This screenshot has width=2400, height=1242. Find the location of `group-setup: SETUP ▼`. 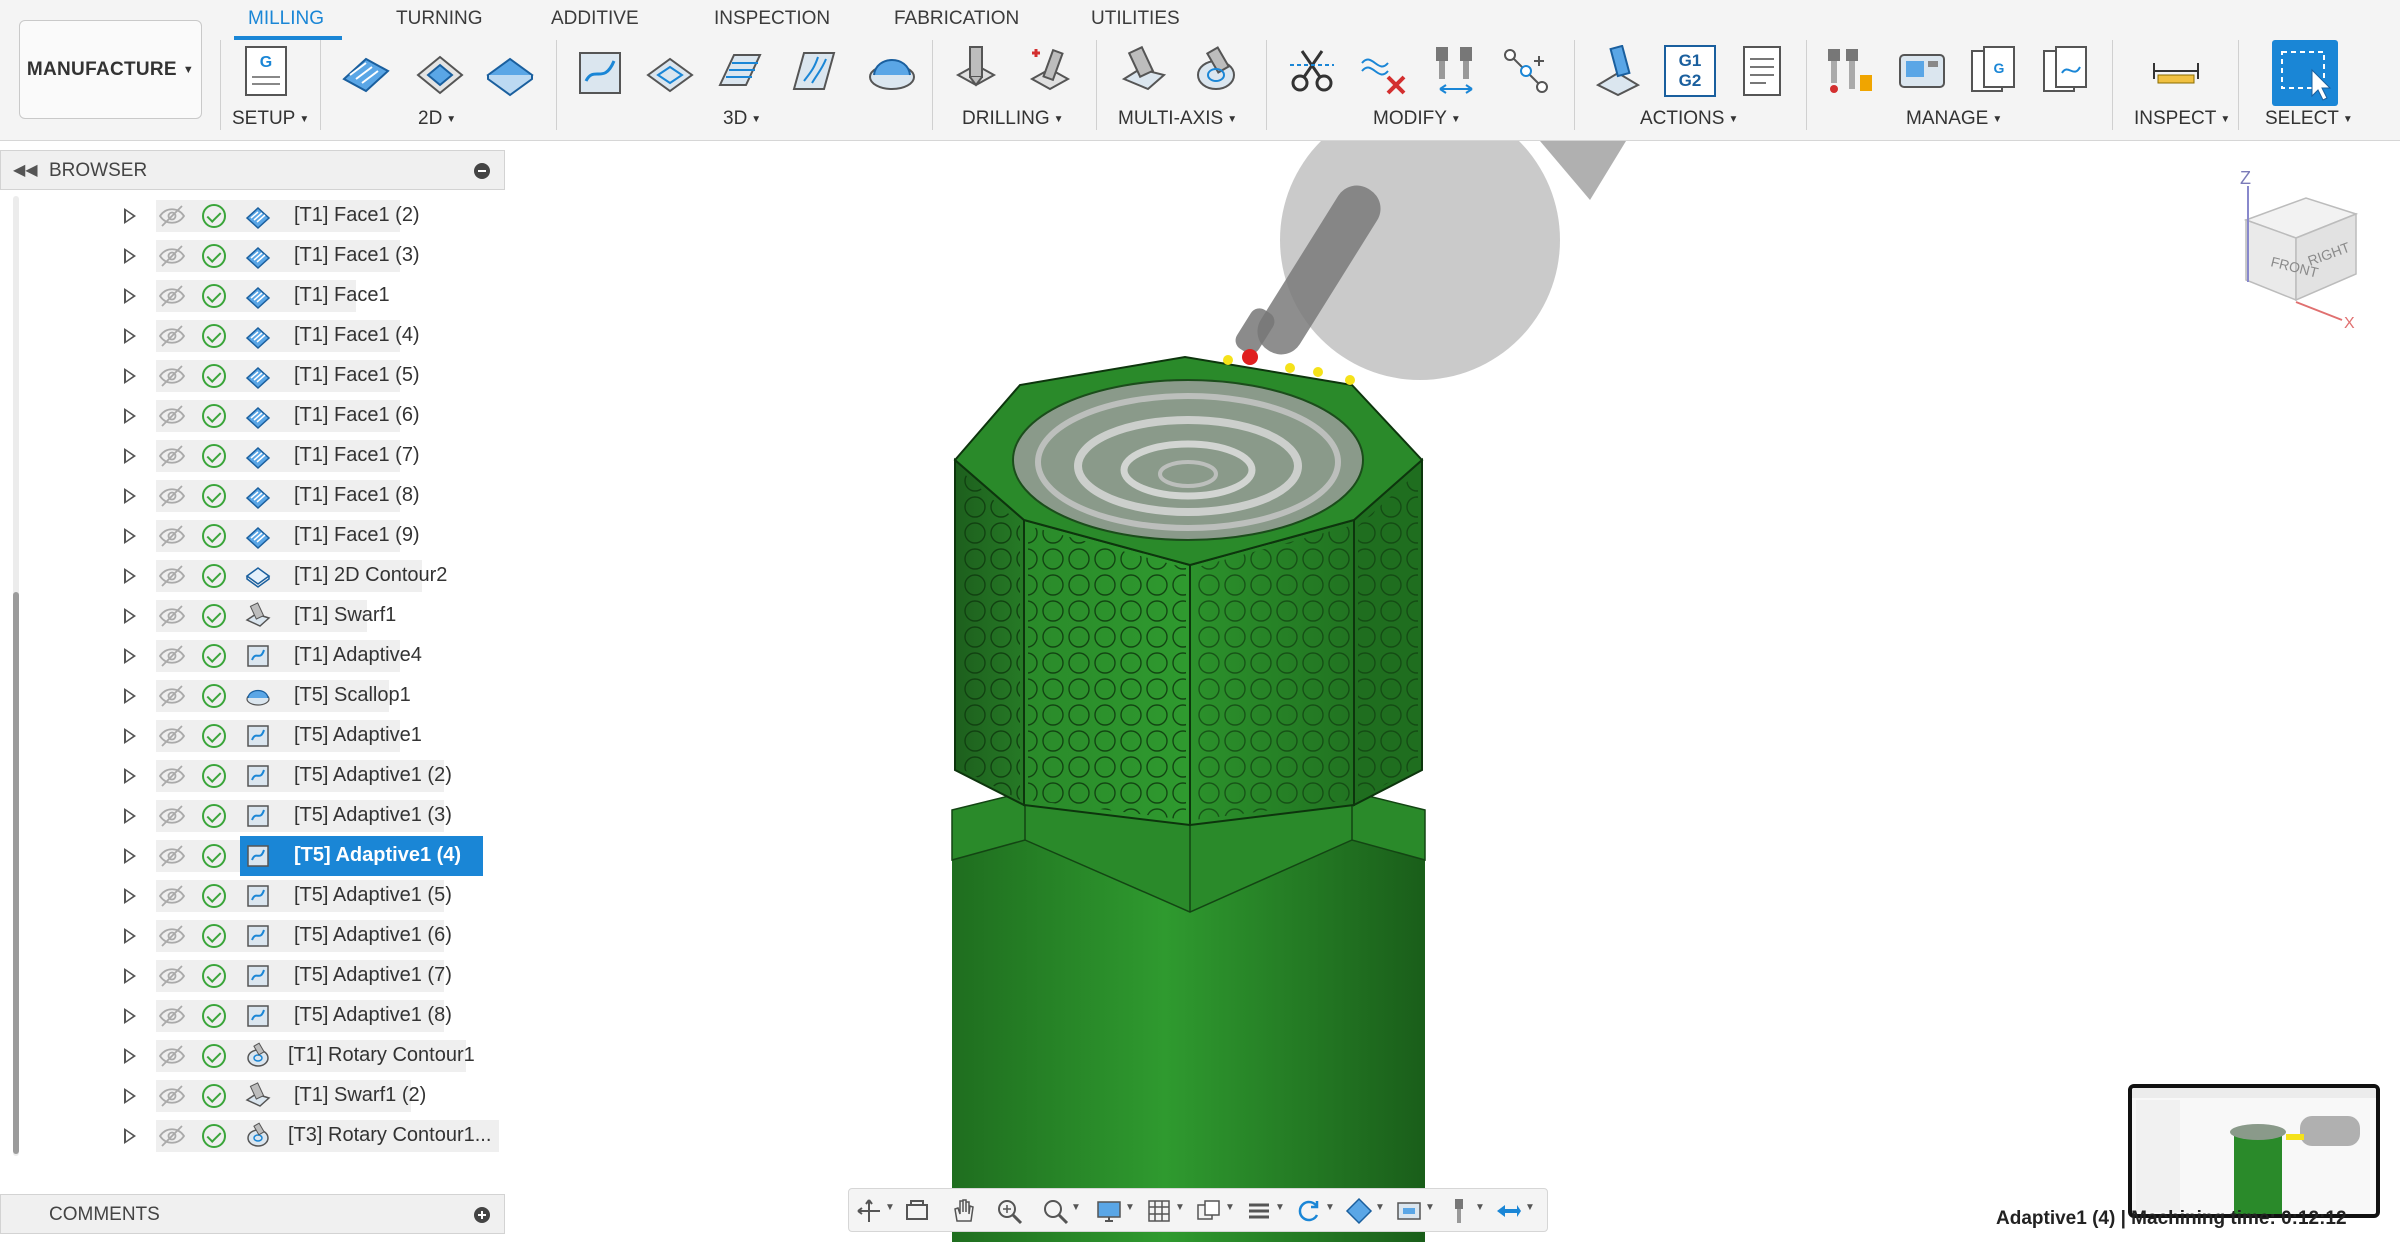

group-setup: SETUP ▼ is located at coordinates (270, 119).